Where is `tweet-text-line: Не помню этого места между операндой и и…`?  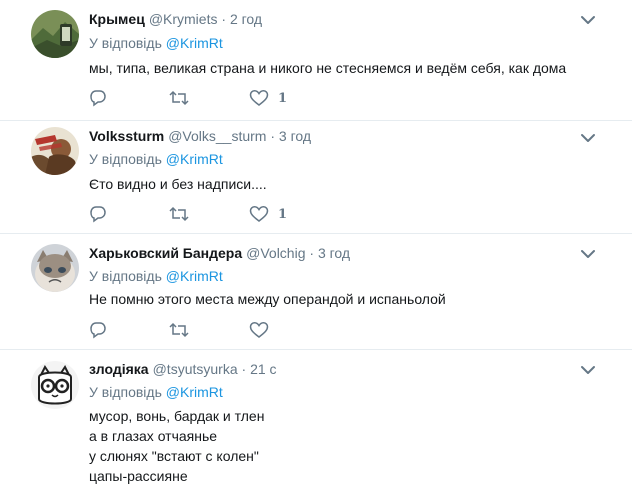
tweet-text-line: Не помню этого места между операндой и и… is located at coordinates (267, 299).